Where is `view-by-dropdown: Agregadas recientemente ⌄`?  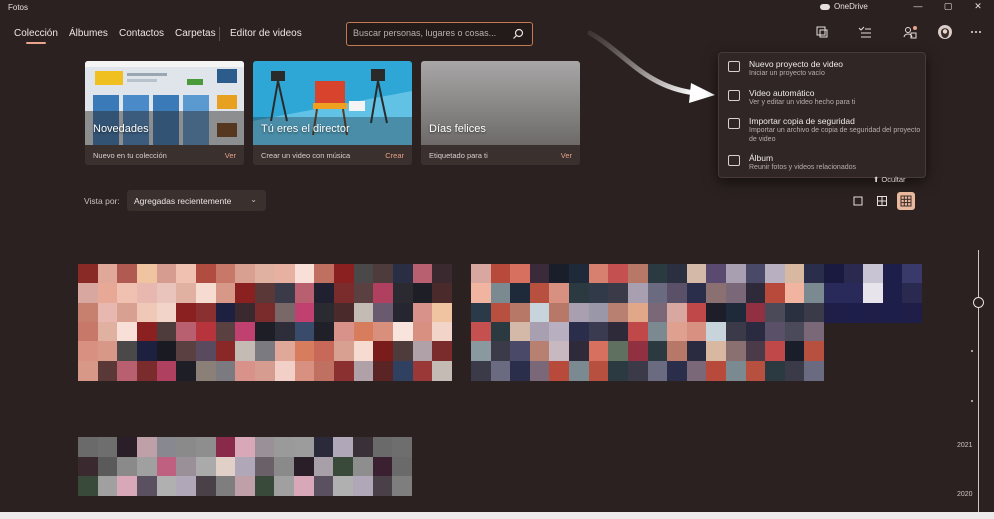
view-by-dropdown: Agregadas recientemente ⌄ is located at coordinates (196, 200).